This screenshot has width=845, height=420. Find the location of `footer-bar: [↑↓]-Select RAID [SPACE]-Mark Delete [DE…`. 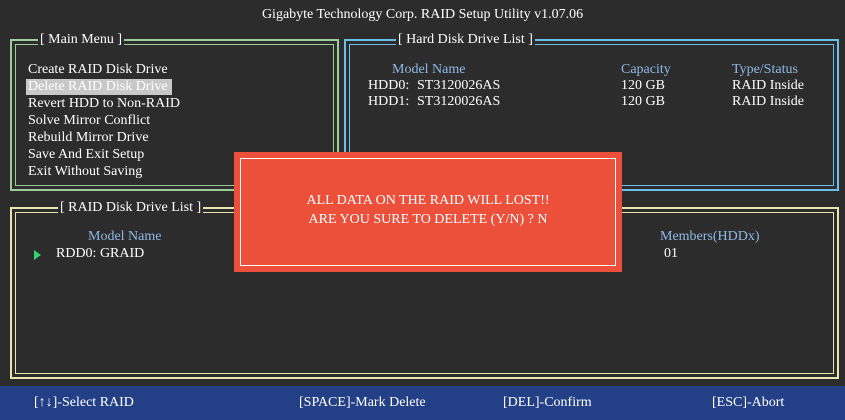

footer-bar: [↑↓]-Select RAID [SPACE]-Mark Delete [DE… is located at coordinates (422, 403).